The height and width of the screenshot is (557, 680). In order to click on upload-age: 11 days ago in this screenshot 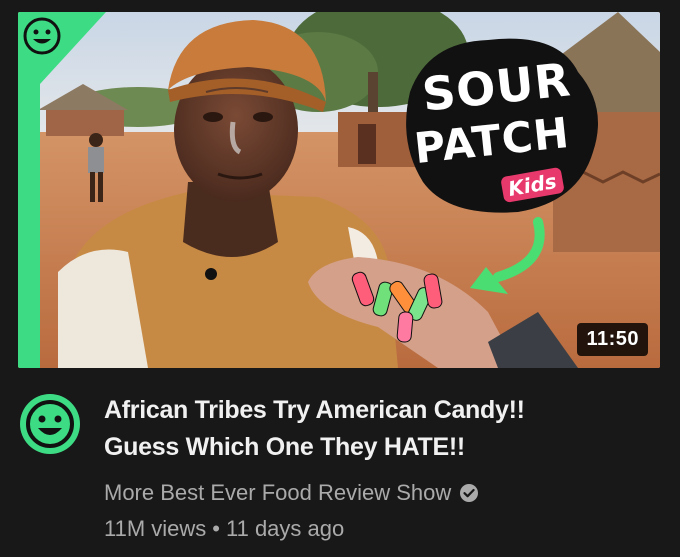, I will do `click(285, 528)`.